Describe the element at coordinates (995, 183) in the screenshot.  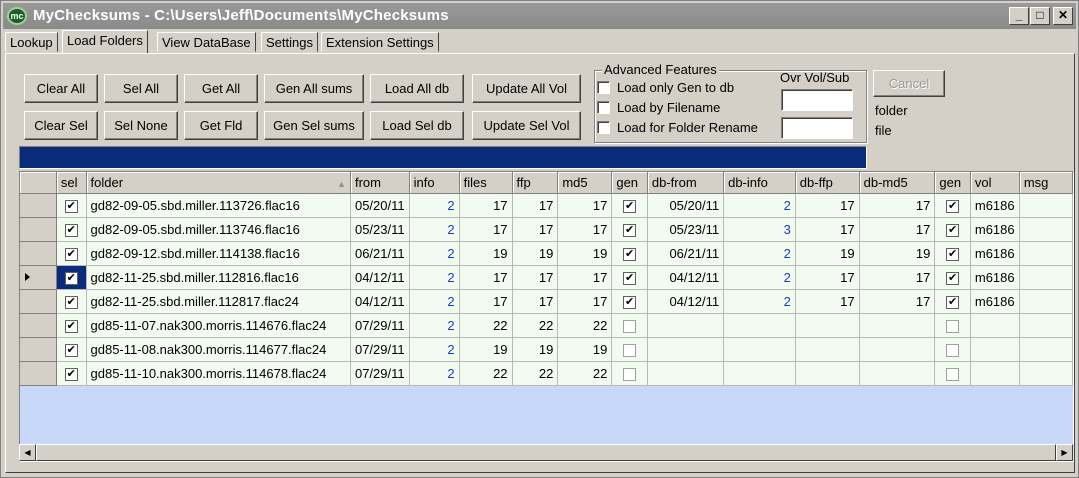
I see `col-header-vol: vol` at that location.